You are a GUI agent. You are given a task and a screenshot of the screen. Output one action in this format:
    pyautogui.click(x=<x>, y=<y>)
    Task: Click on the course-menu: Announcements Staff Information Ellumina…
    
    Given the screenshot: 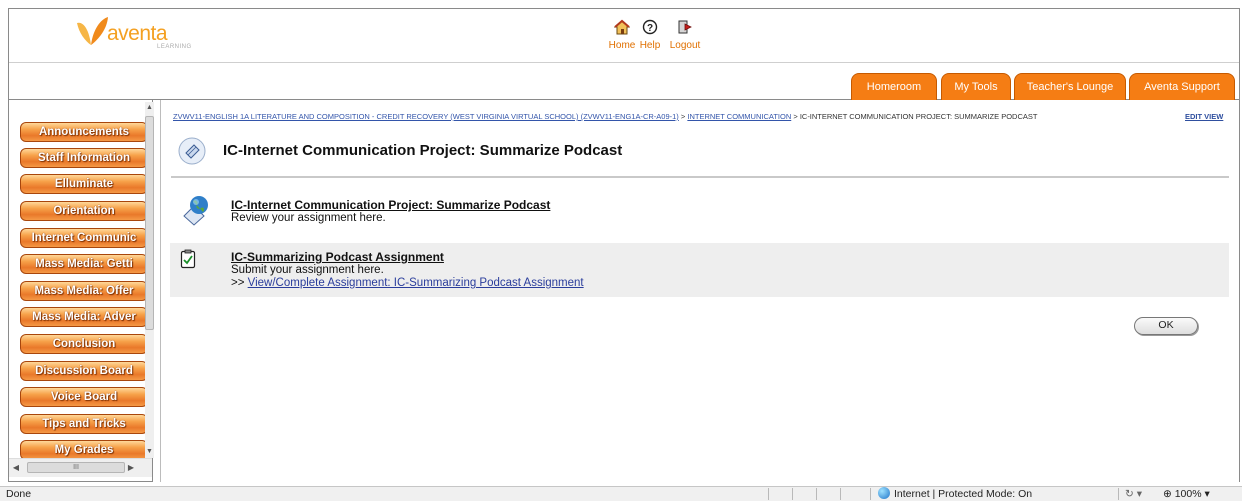 What is the action you would take?
    pyautogui.click(x=81, y=291)
    